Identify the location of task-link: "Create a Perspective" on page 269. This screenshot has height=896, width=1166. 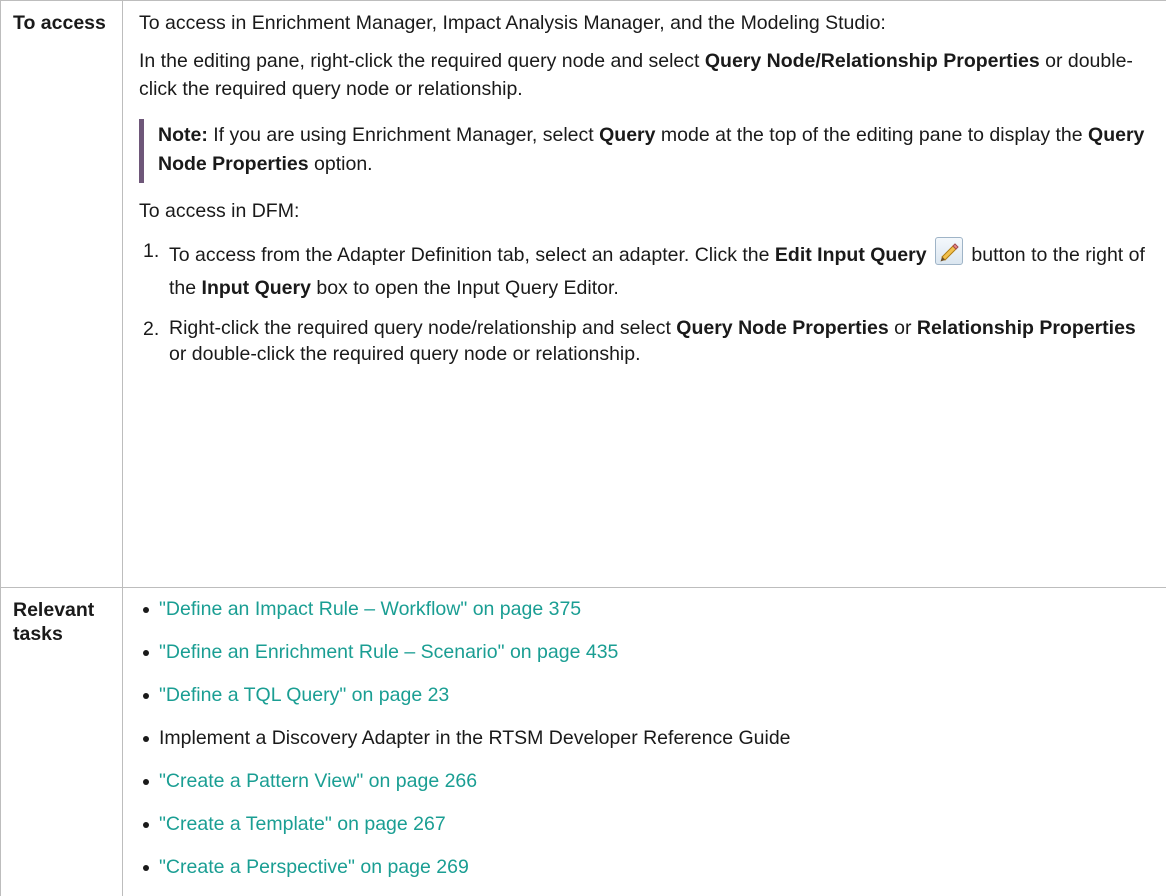
(314, 867).